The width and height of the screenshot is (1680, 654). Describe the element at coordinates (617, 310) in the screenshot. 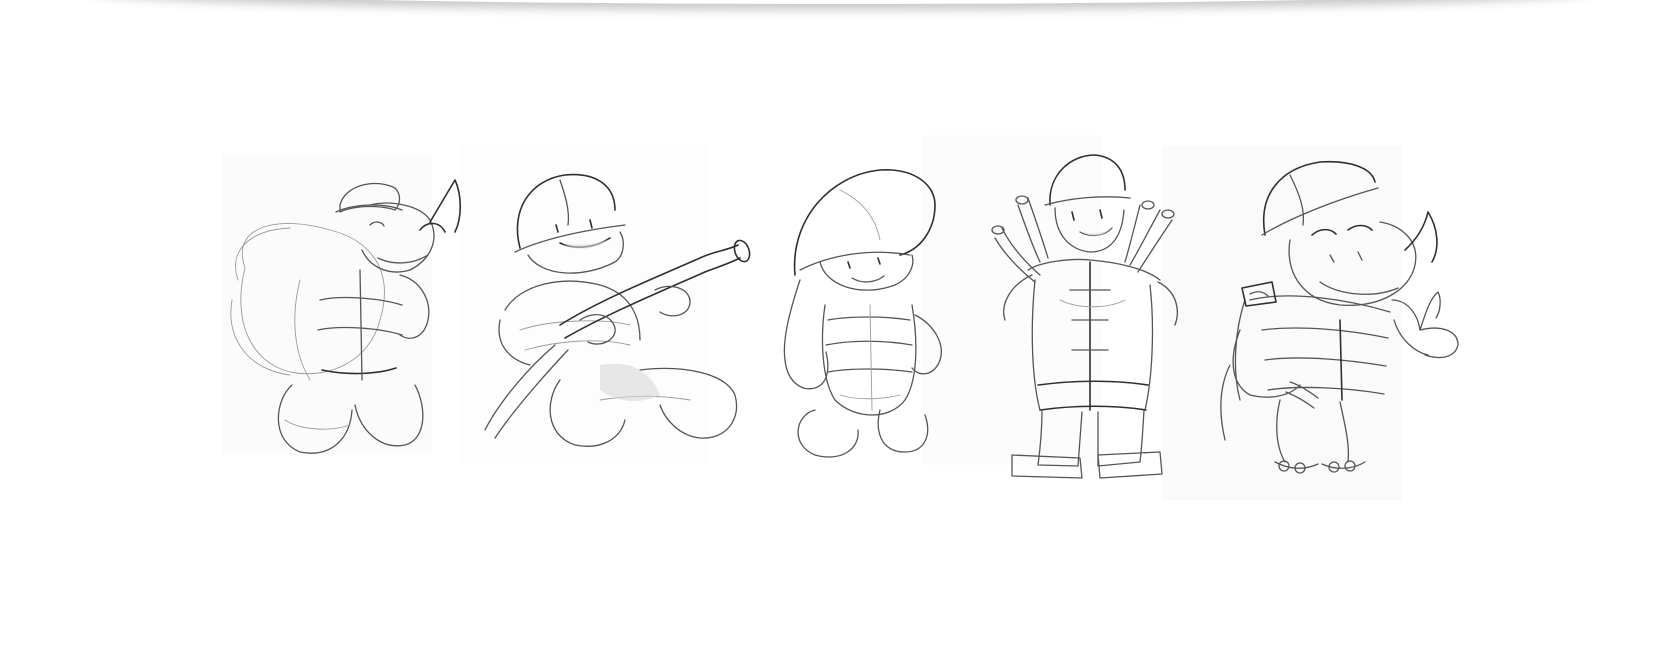

I see `firefighter-with-hose-sketch` at that location.